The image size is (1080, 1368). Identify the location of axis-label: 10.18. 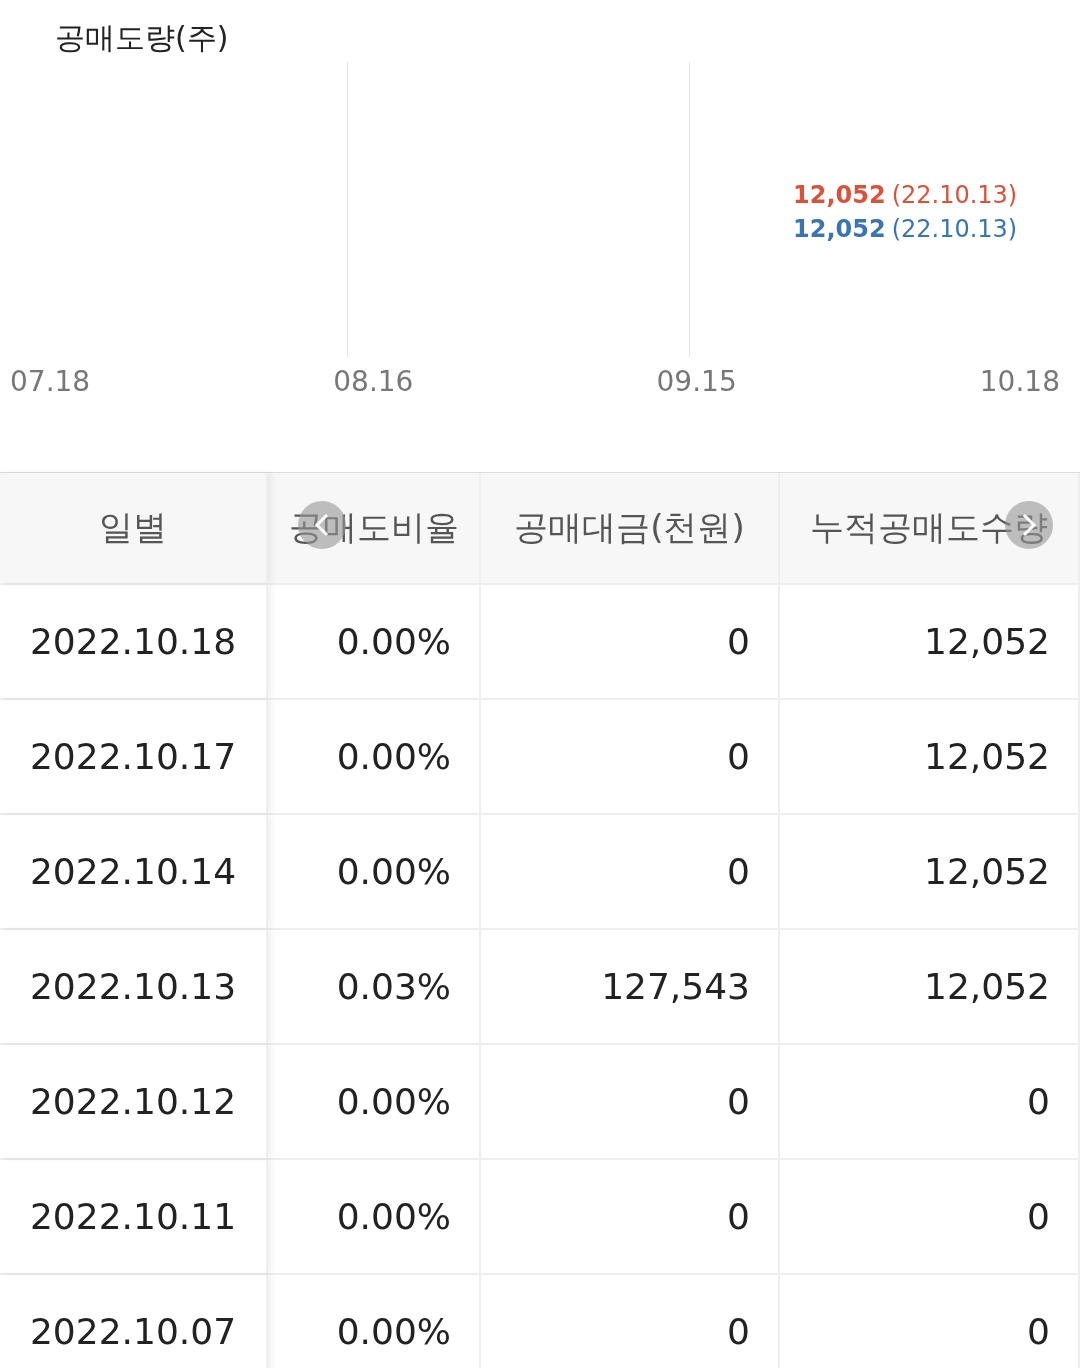
(1019, 382).